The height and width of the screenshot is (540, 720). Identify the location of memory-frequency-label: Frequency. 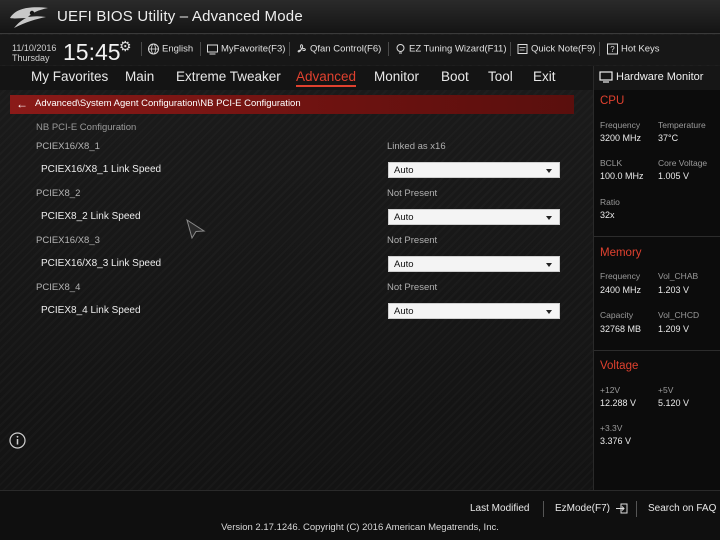
(620, 276).